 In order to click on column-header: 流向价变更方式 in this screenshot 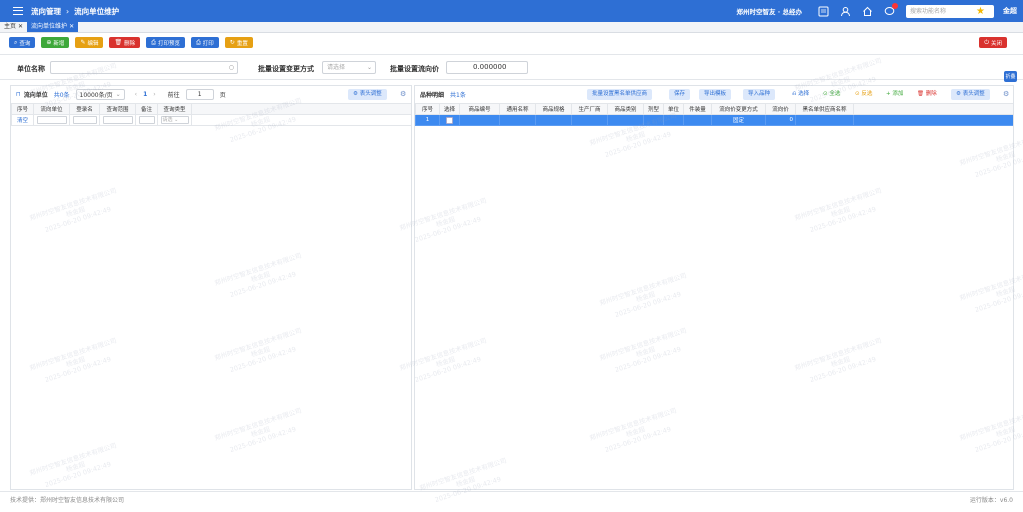, I will do `click(738, 109)`.